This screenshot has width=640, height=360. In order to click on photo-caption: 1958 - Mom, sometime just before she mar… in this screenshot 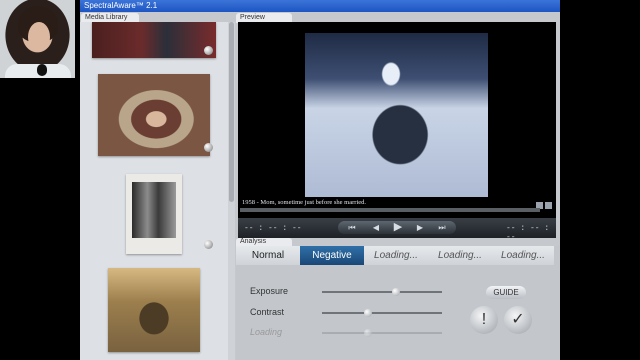, I will do `click(304, 202)`.